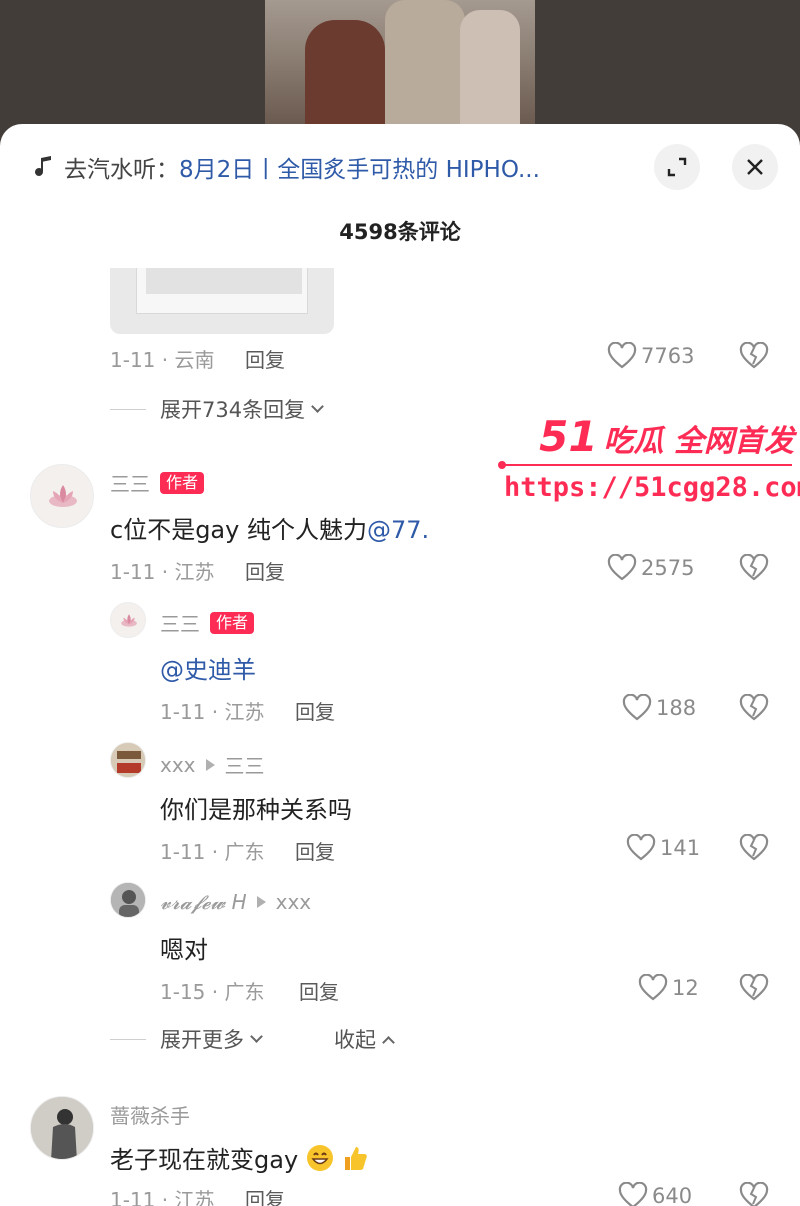  What do you see at coordinates (212, 712) in the screenshot?
I see `reply-meta: 1-11 · 江苏` at bounding box center [212, 712].